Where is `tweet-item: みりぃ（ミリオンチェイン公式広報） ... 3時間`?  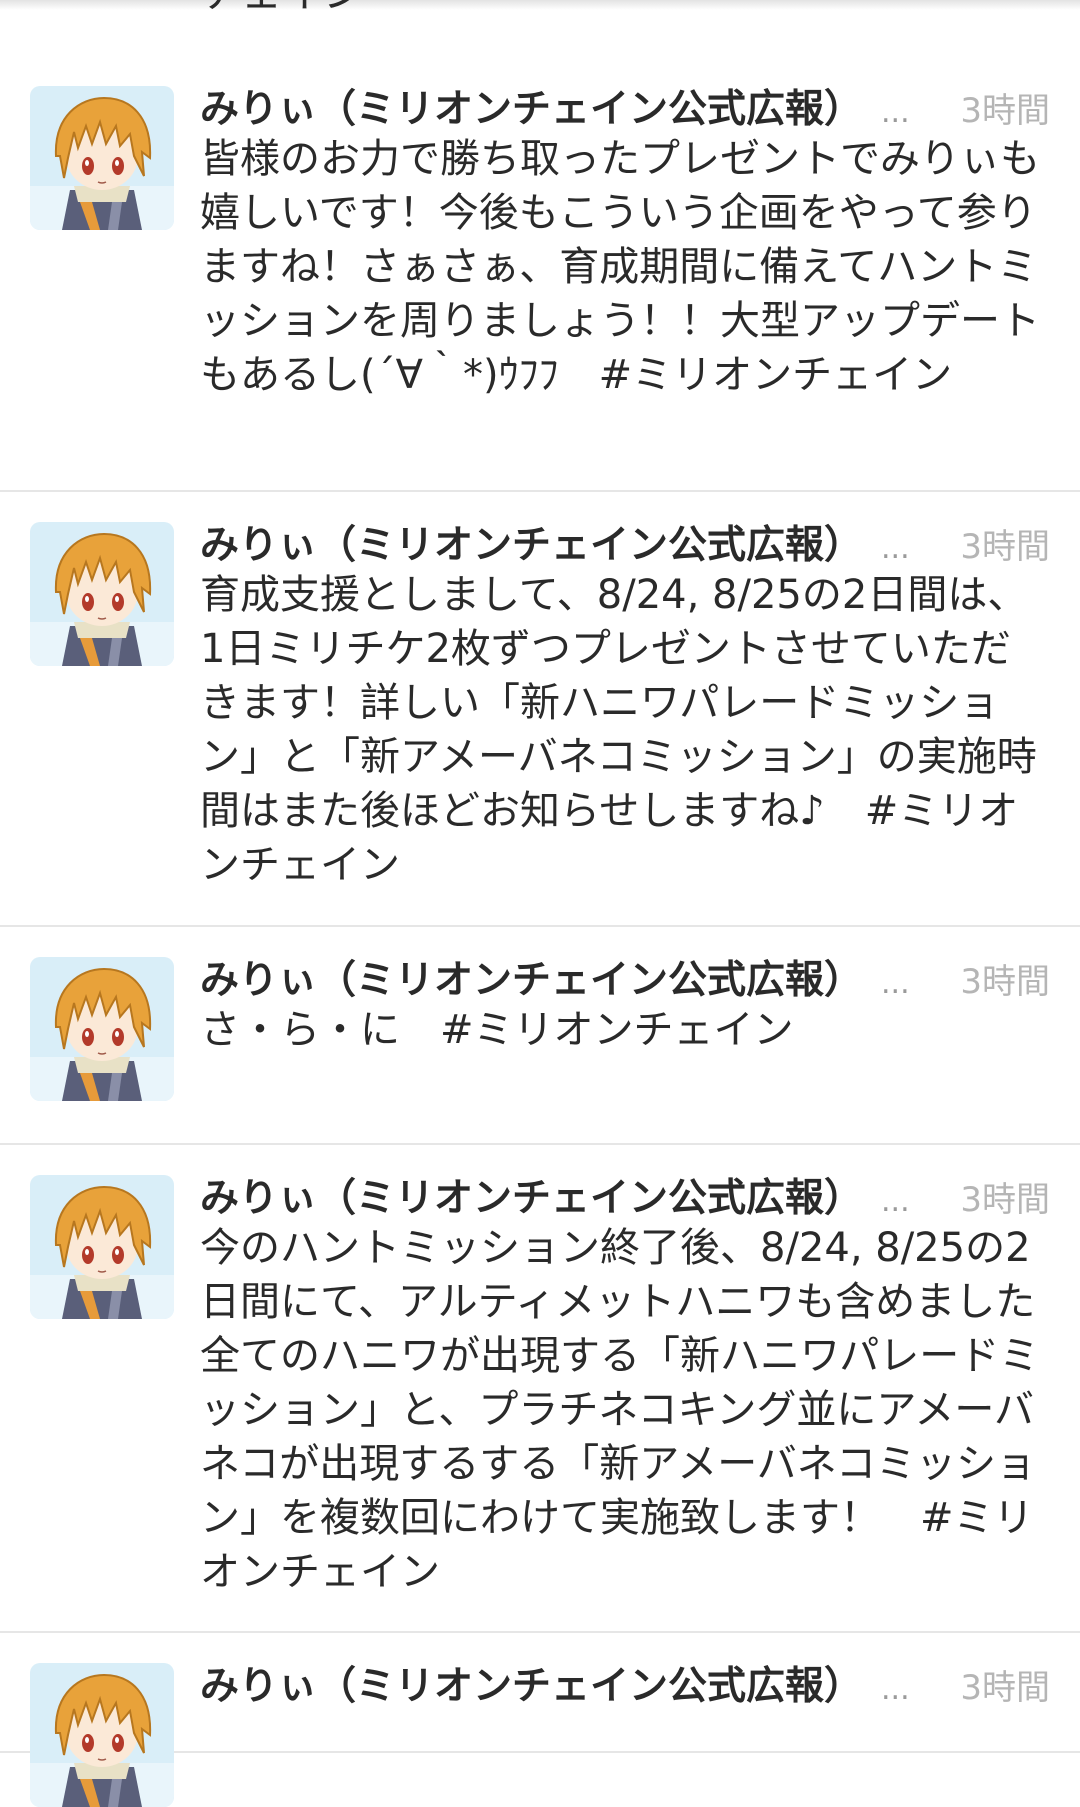
tweet-item: みりぃ（ミリオンチェイン公式広報） ... 3時間 is located at coordinates (540, 1693).